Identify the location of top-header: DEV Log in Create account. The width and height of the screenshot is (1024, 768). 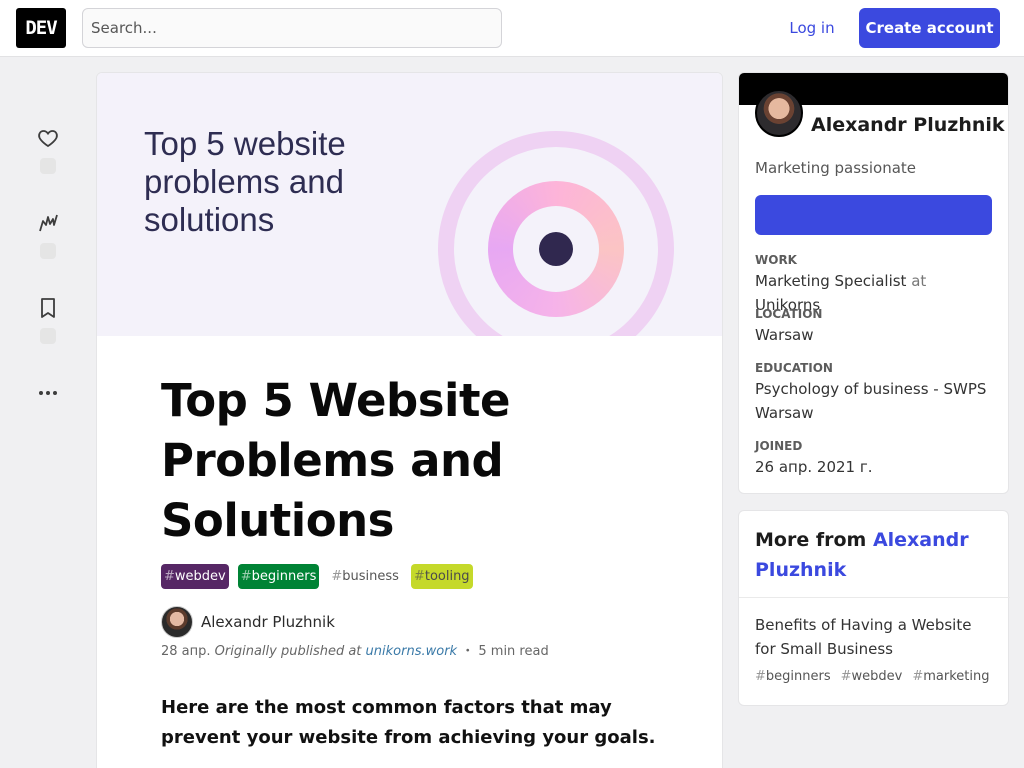
(512, 28).